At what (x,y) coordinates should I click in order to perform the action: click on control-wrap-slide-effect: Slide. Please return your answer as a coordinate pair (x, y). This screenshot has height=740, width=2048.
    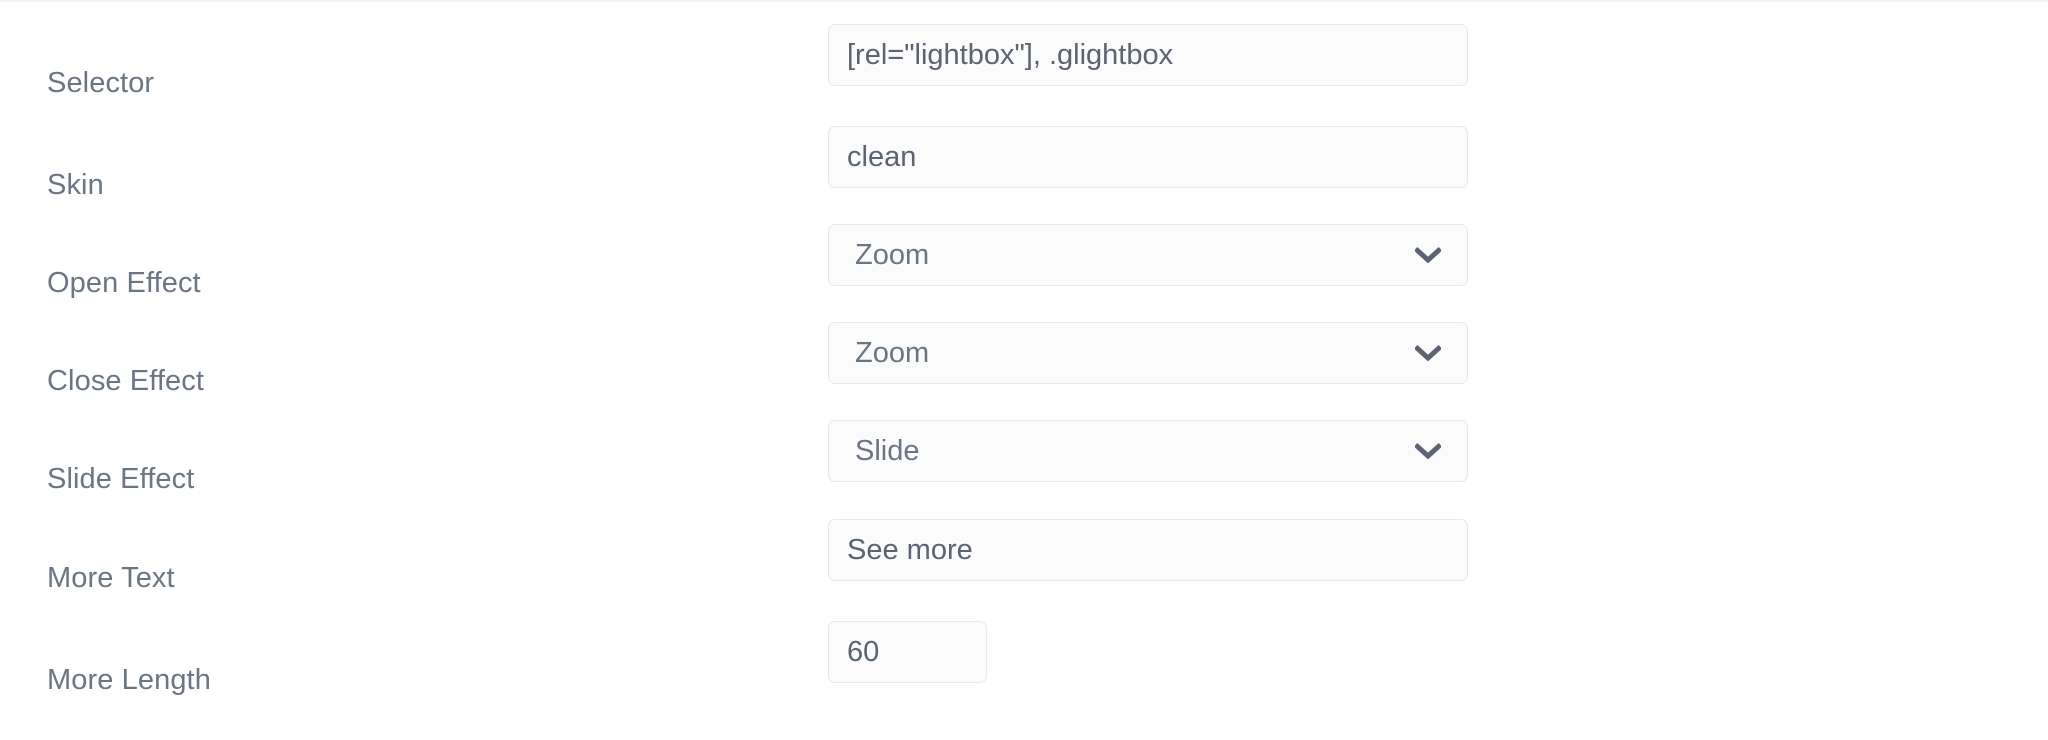
    Looking at the image, I should click on (1148, 451).